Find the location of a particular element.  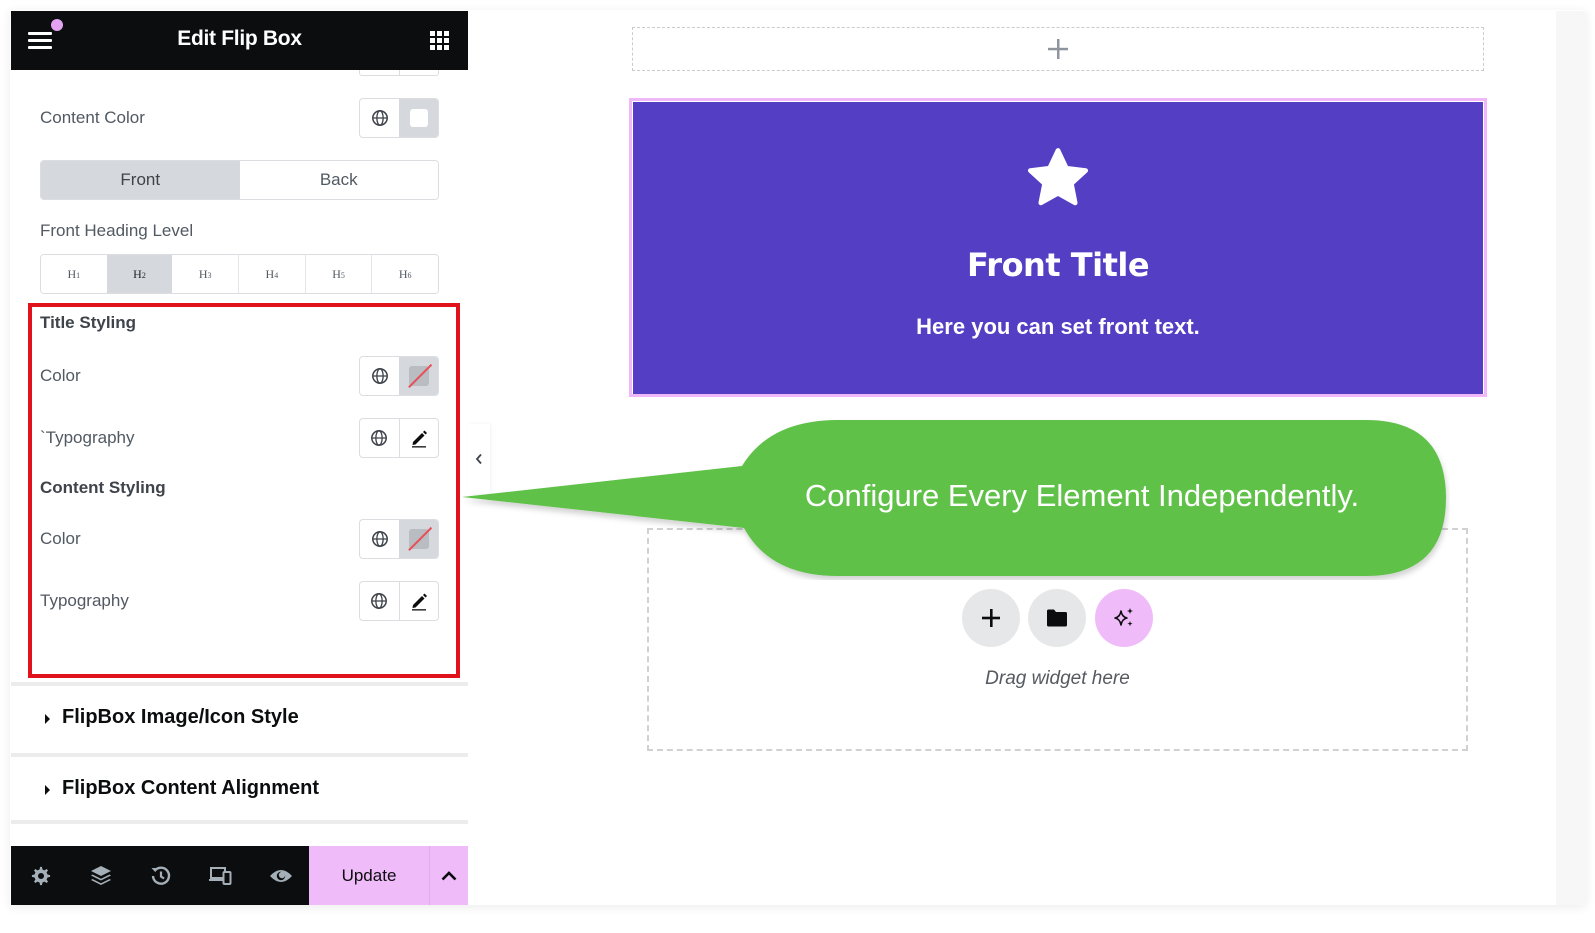

ai-assistant-button is located at coordinates (1124, 618).